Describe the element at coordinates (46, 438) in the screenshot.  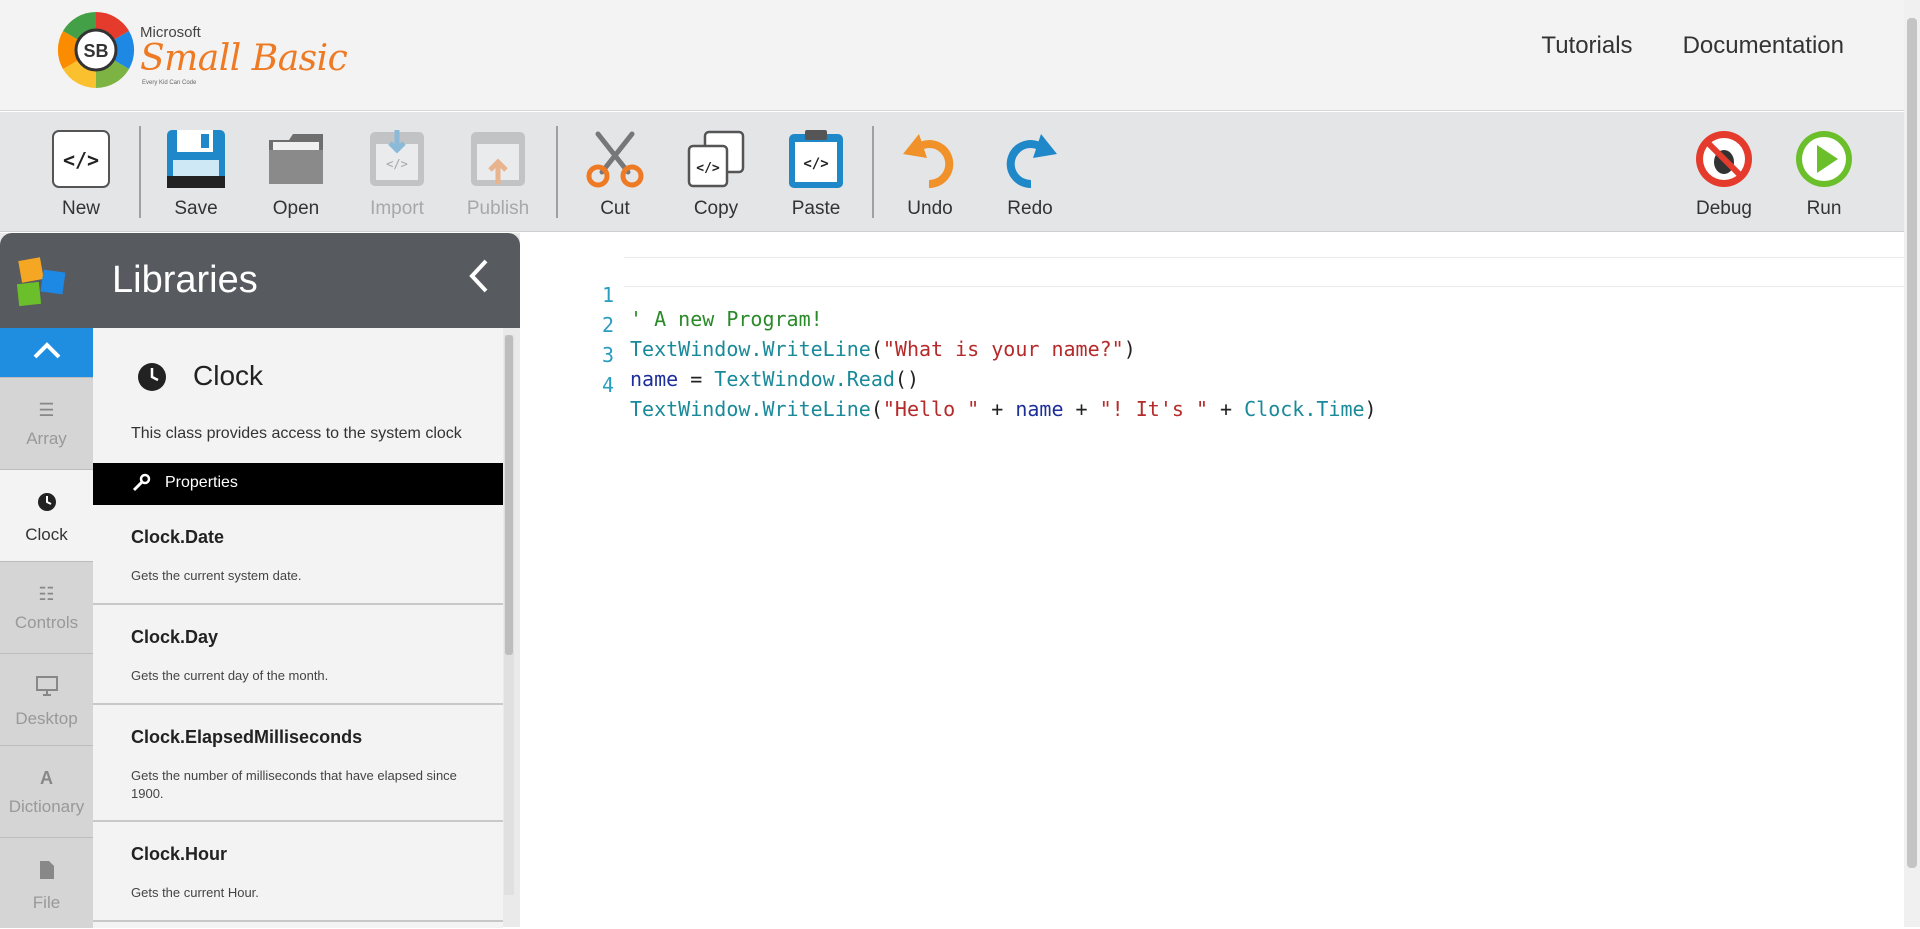
I see `category-label: Array` at that location.